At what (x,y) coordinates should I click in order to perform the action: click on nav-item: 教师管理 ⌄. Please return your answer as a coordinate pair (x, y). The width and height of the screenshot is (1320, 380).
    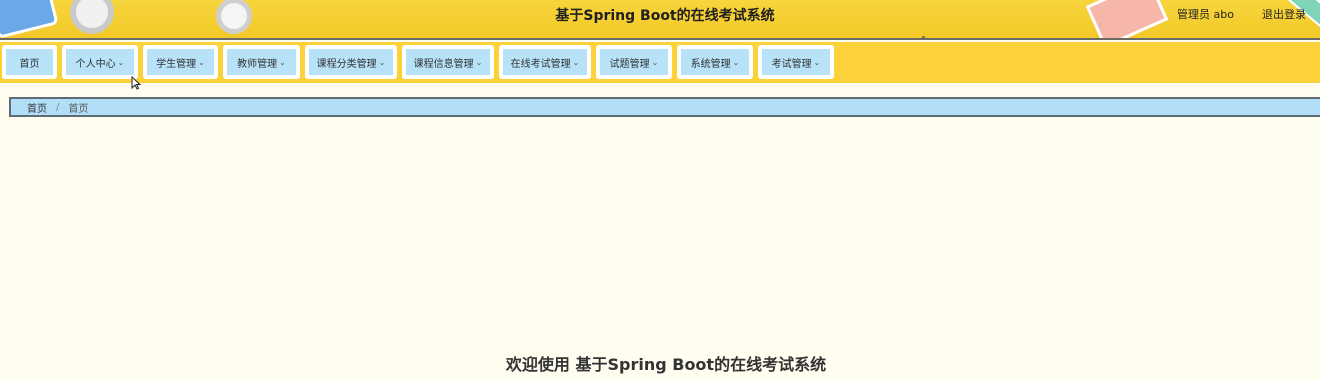
    Looking at the image, I should click on (261, 62).